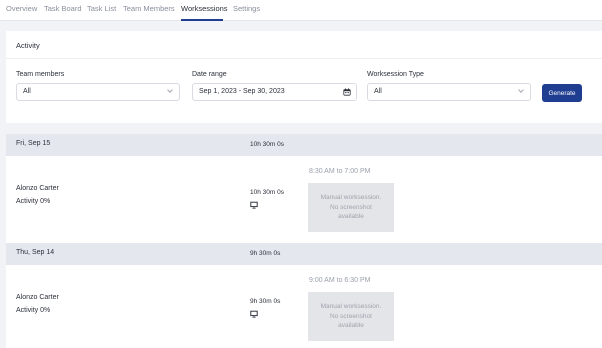 The width and height of the screenshot is (602, 348). What do you see at coordinates (304, 254) in the screenshot?
I see `day-header: Thu, Sep 14 9h 30m 0s` at bounding box center [304, 254].